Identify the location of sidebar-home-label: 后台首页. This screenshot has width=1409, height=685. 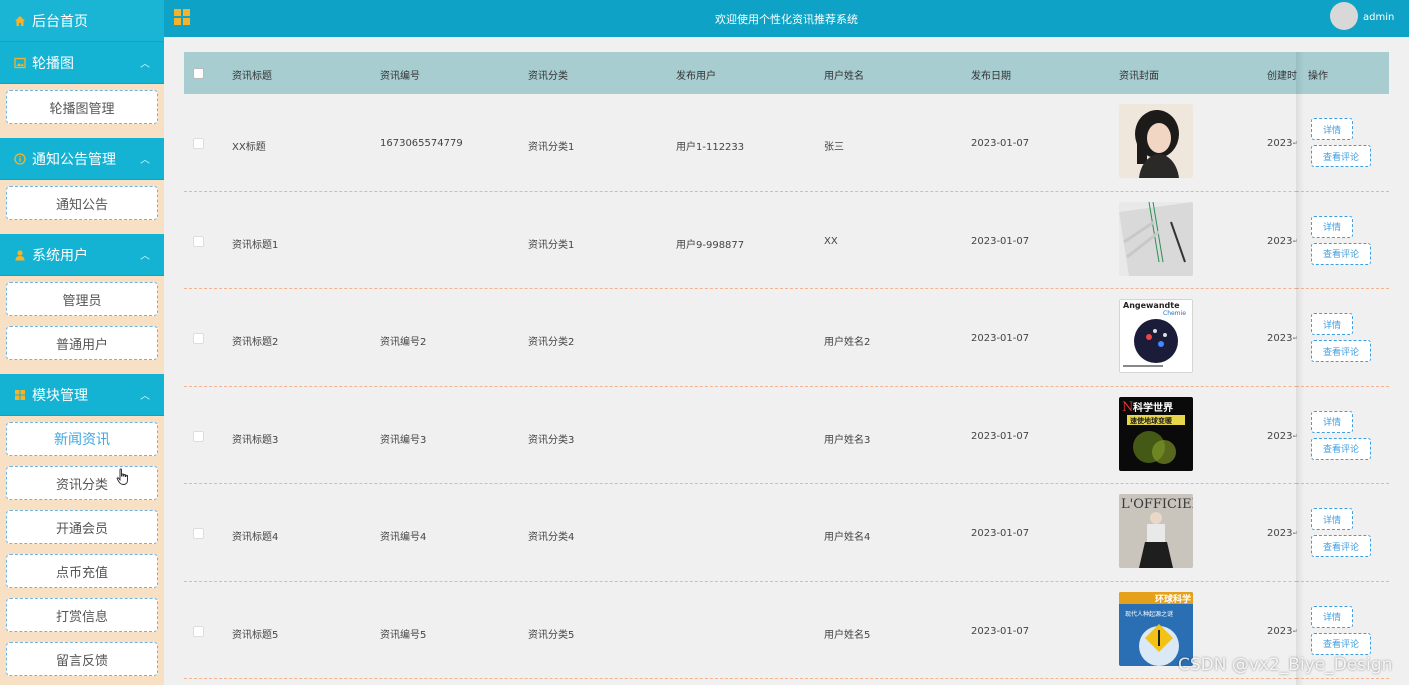
(60, 21).